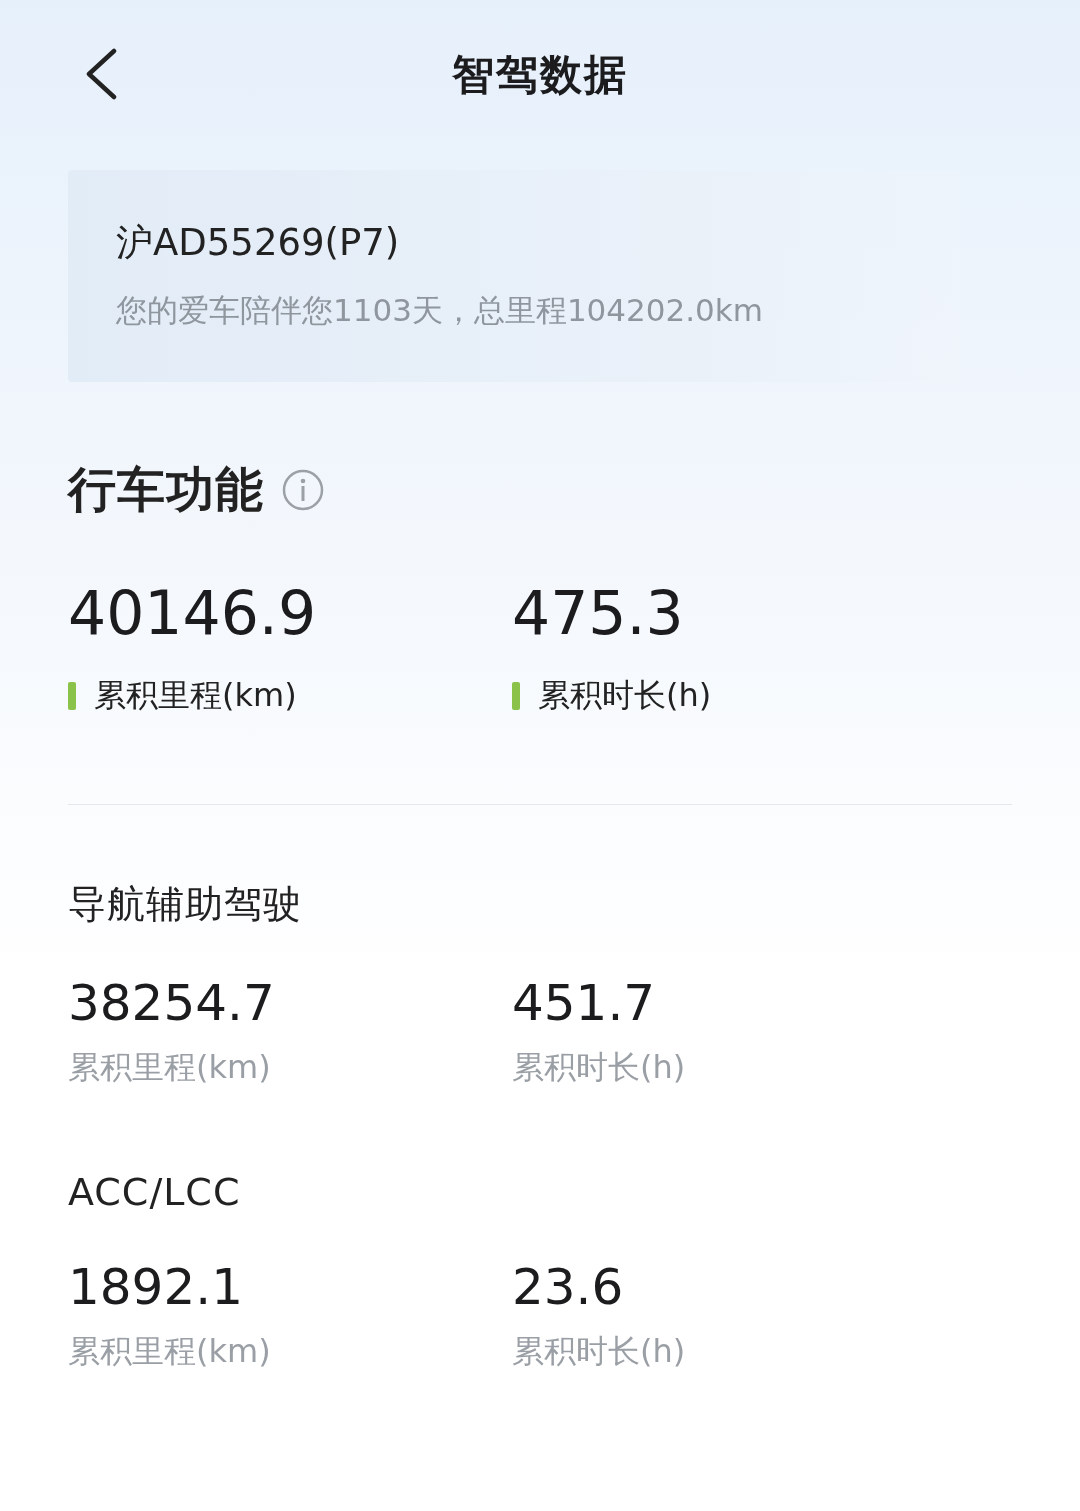 This screenshot has width=1080, height=1511. What do you see at coordinates (598, 613) in the screenshot?
I see `stat-value: 475.3` at bounding box center [598, 613].